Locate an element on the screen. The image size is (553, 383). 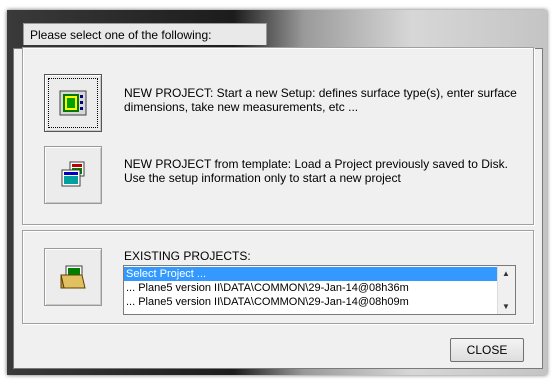
new-setup-icon is located at coordinates (73, 103).